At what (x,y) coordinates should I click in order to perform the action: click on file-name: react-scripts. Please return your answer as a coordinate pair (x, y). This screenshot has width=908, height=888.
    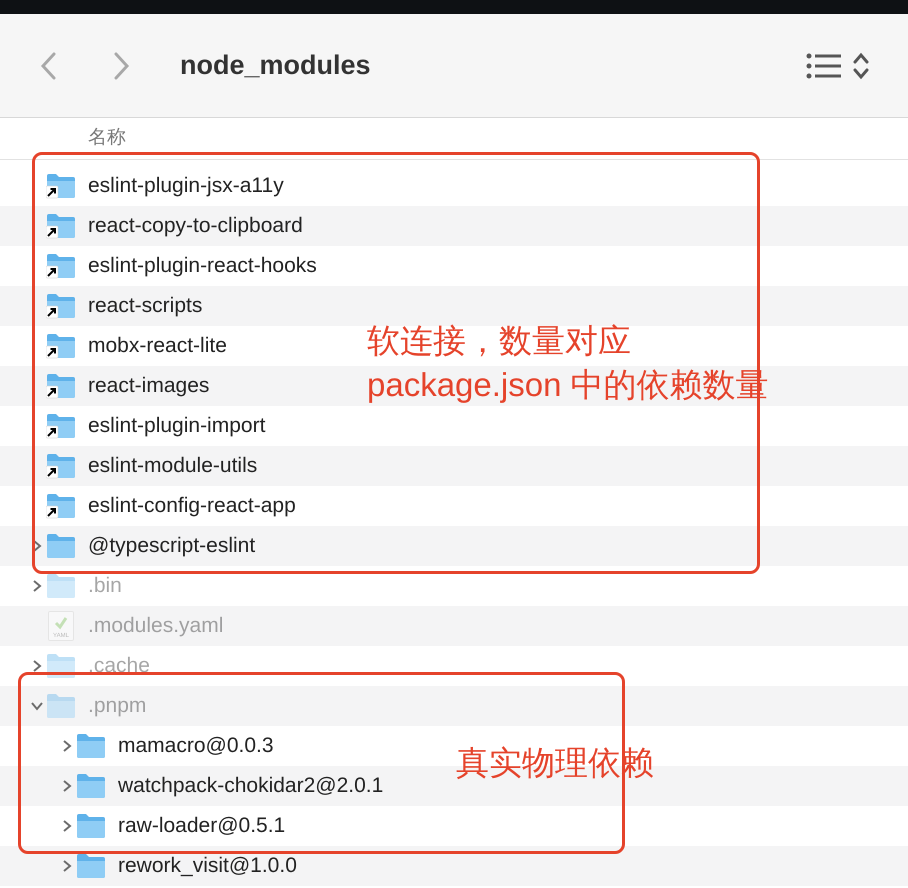
    Looking at the image, I should click on (145, 306).